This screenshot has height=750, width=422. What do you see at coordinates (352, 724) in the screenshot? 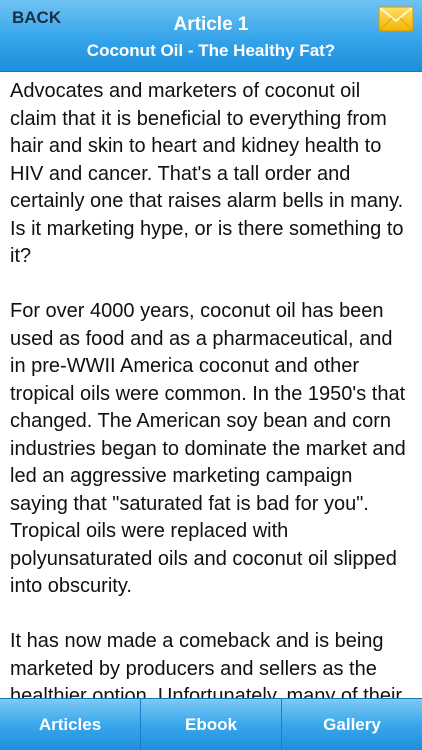
I see `tab-gallery: Gallery` at bounding box center [352, 724].